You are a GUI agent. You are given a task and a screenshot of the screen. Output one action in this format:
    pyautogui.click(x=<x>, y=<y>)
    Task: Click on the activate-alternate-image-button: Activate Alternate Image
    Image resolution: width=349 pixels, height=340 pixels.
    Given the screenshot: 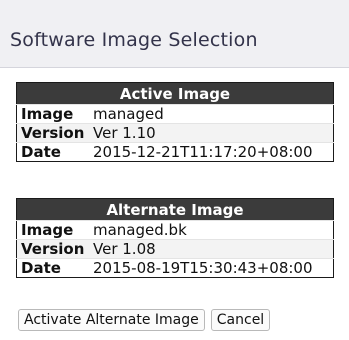 What is the action you would take?
    pyautogui.click(x=111, y=320)
    